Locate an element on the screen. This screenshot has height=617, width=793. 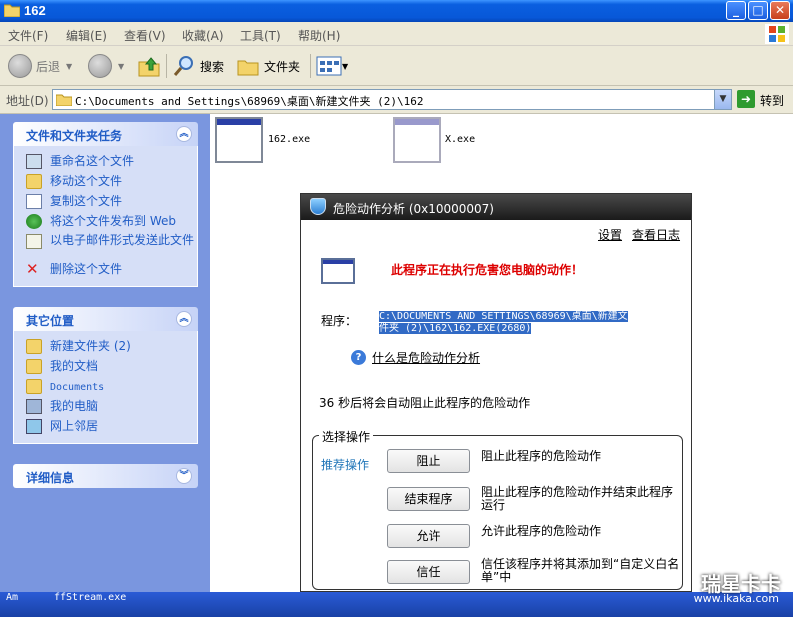
taskbar-item: ffStream.exe is located at coordinates (90, 597).